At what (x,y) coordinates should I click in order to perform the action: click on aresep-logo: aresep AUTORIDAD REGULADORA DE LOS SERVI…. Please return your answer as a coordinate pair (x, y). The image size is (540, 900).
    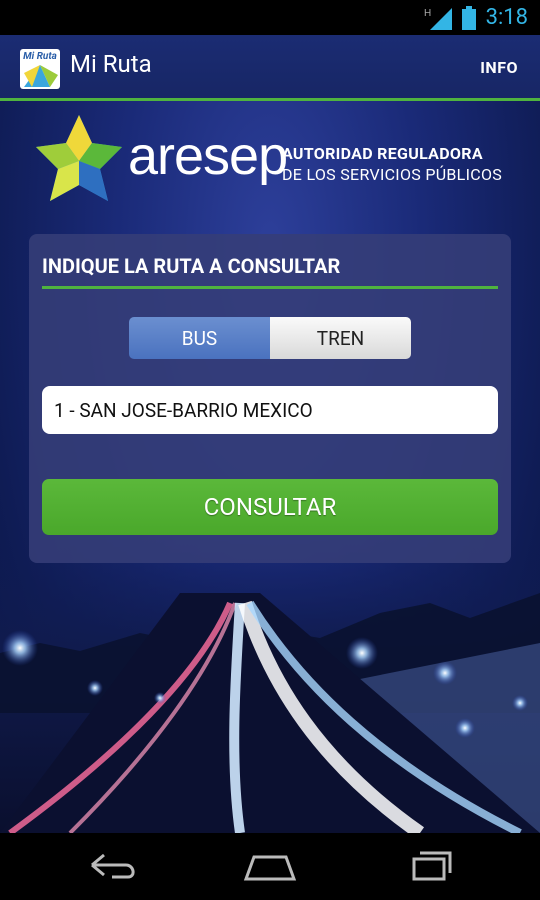
    Looking at the image, I should click on (271, 160).